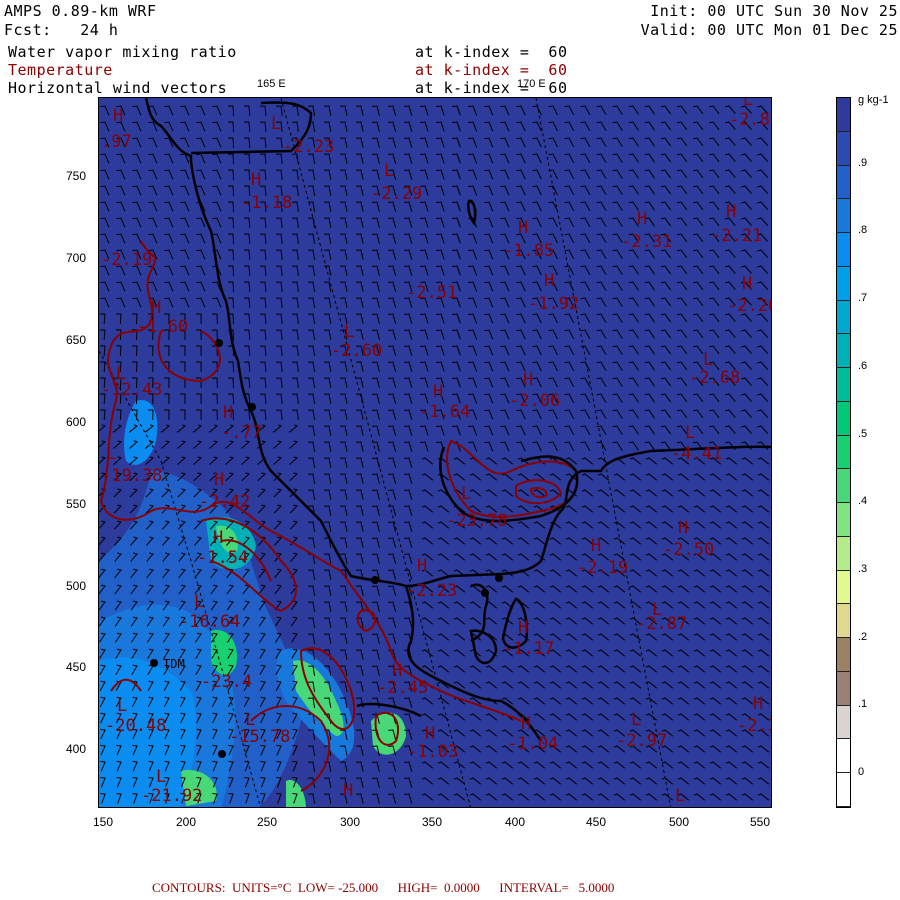 Image resolution: width=900 pixels, height=900 pixels. What do you see at coordinates (863, 636) in the screenshot?
I see `colorbar-label: .2` at bounding box center [863, 636].